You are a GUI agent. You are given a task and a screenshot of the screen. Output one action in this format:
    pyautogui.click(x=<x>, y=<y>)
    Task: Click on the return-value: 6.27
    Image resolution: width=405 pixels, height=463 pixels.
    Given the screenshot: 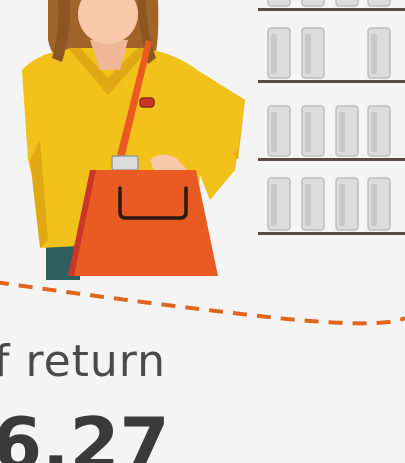 What is the action you would take?
    pyautogui.click(x=85, y=432)
    